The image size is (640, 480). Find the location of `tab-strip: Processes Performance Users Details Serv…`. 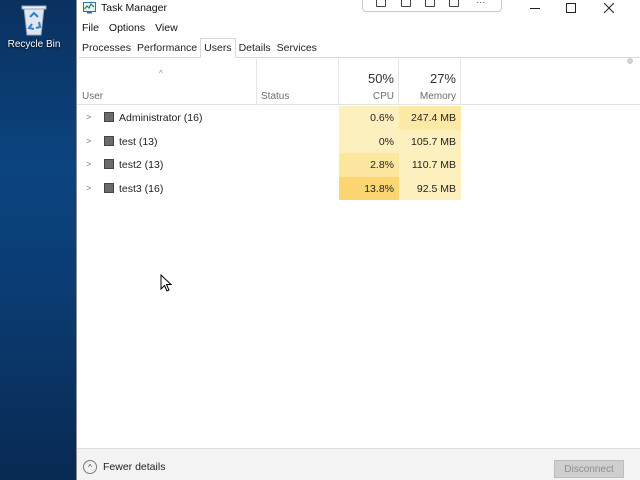

tab-strip: Processes Performance Users Details Serv… is located at coordinates (359, 48).